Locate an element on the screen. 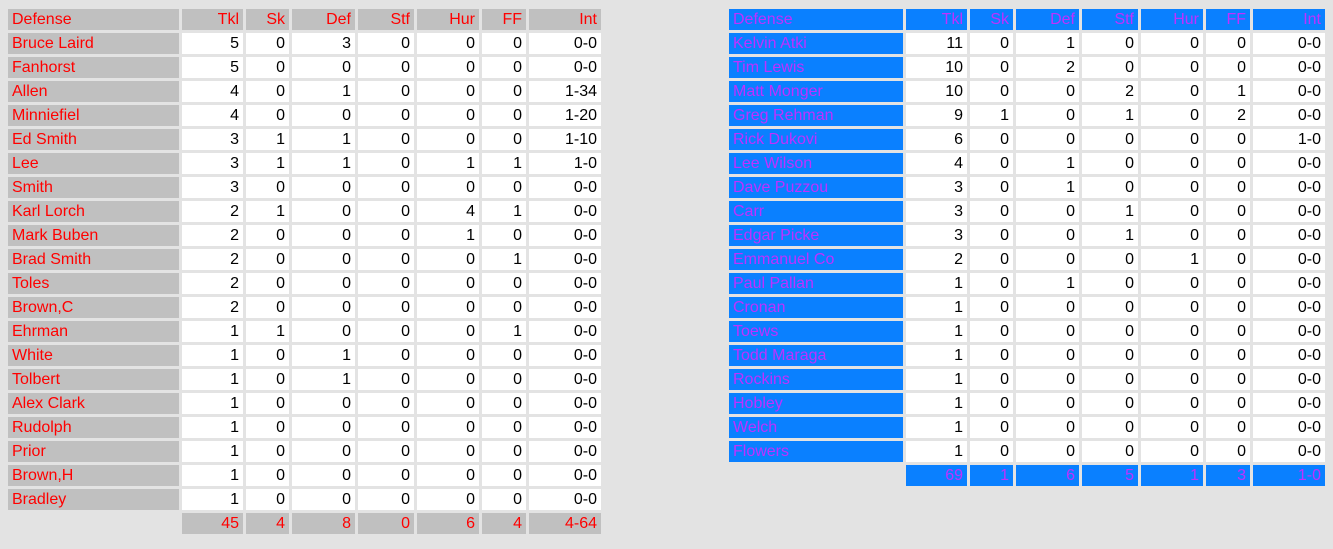  stat-tkl: 5 is located at coordinates (212, 67).